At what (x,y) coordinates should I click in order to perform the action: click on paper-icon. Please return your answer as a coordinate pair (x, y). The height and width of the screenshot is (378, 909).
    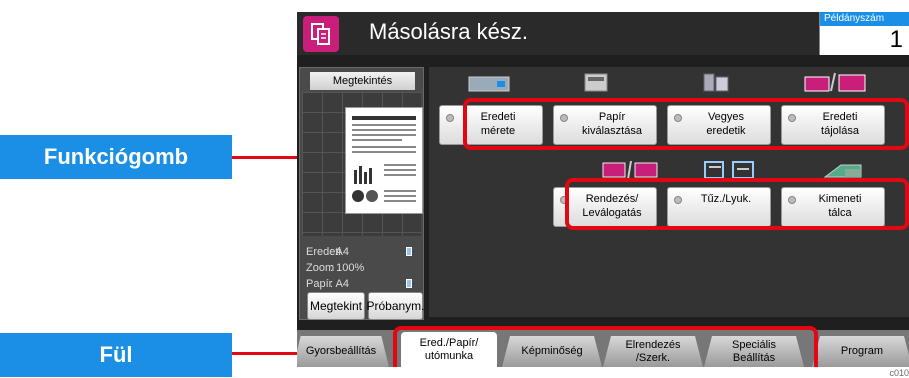
    Looking at the image, I should click on (409, 283).